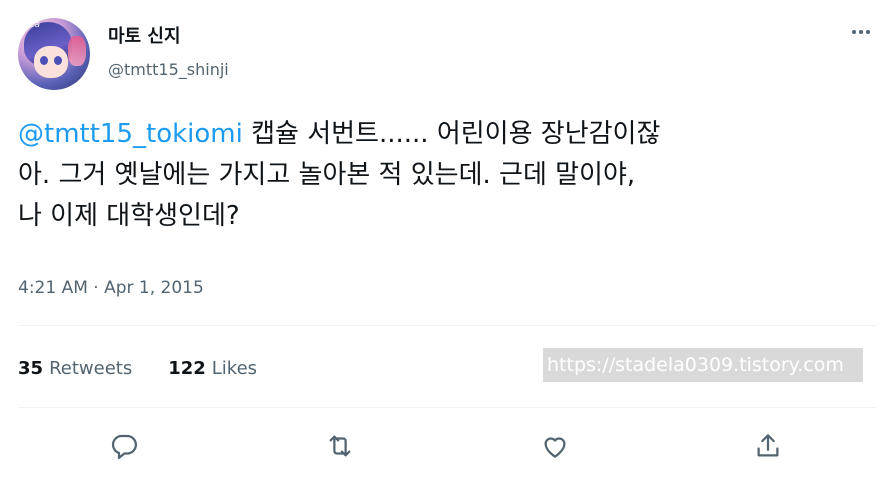 The image size is (894, 499). What do you see at coordinates (124, 446) in the screenshot?
I see `reply-icon` at bounding box center [124, 446].